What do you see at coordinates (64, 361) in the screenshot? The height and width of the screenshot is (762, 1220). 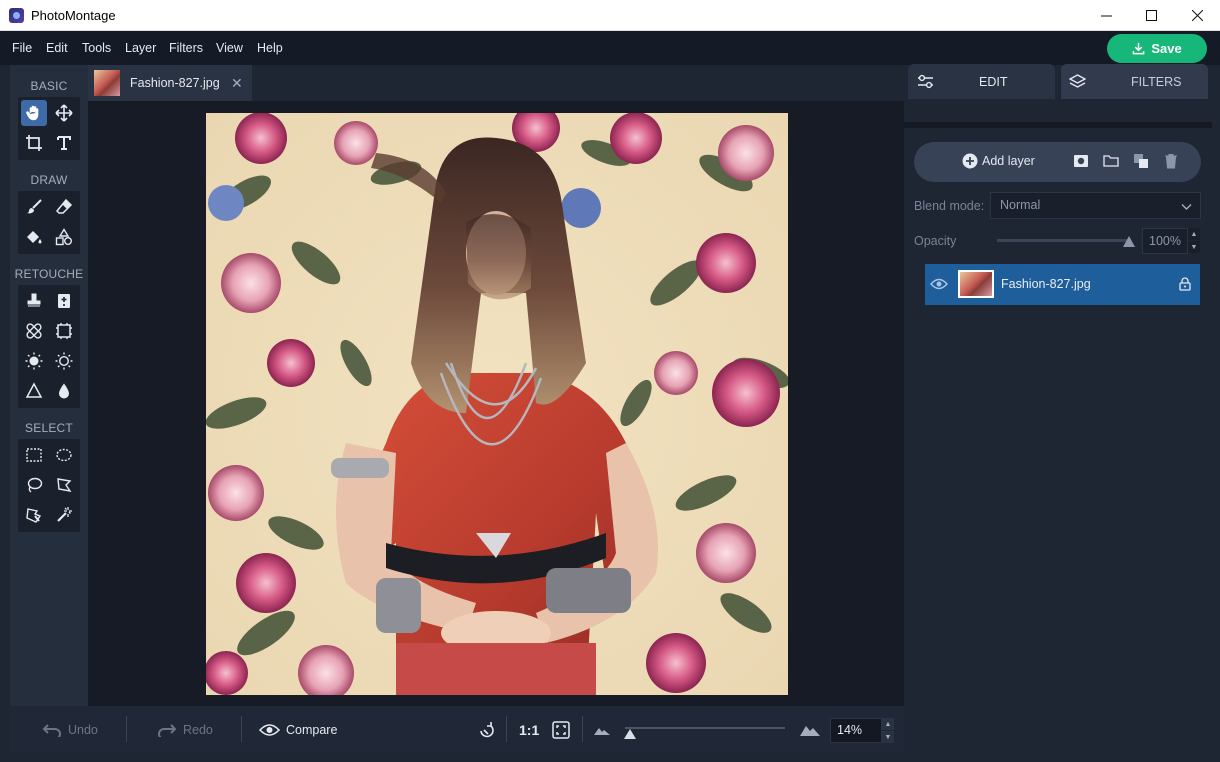 I see `burn-tool-button` at bounding box center [64, 361].